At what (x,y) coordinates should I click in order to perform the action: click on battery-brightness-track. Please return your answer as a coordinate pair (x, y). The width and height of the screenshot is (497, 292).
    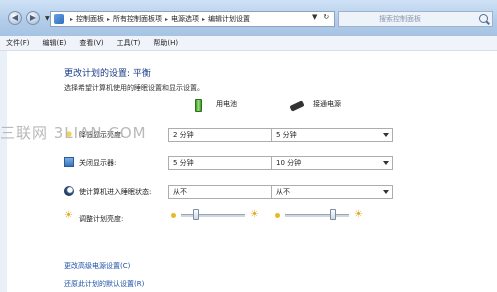
    Looking at the image, I should click on (213, 215).